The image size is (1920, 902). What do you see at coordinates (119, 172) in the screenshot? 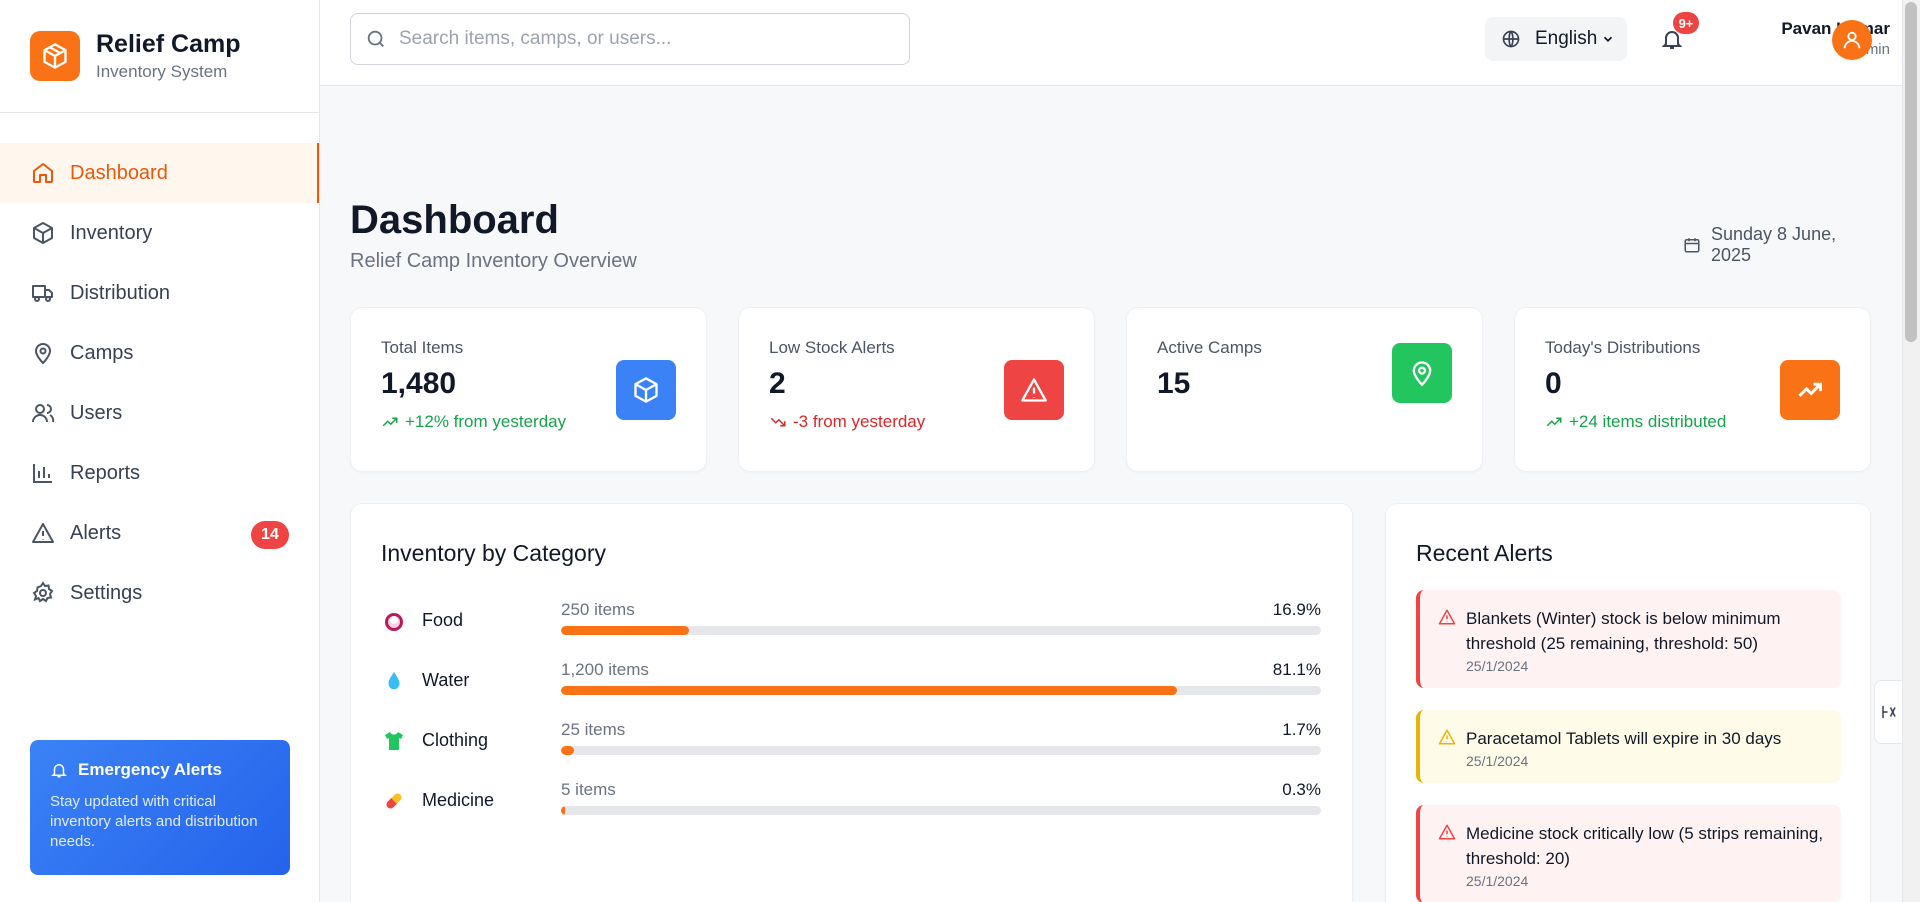
I see `sidebar-item-label: Dashboard` at bounding box center [119, 172].